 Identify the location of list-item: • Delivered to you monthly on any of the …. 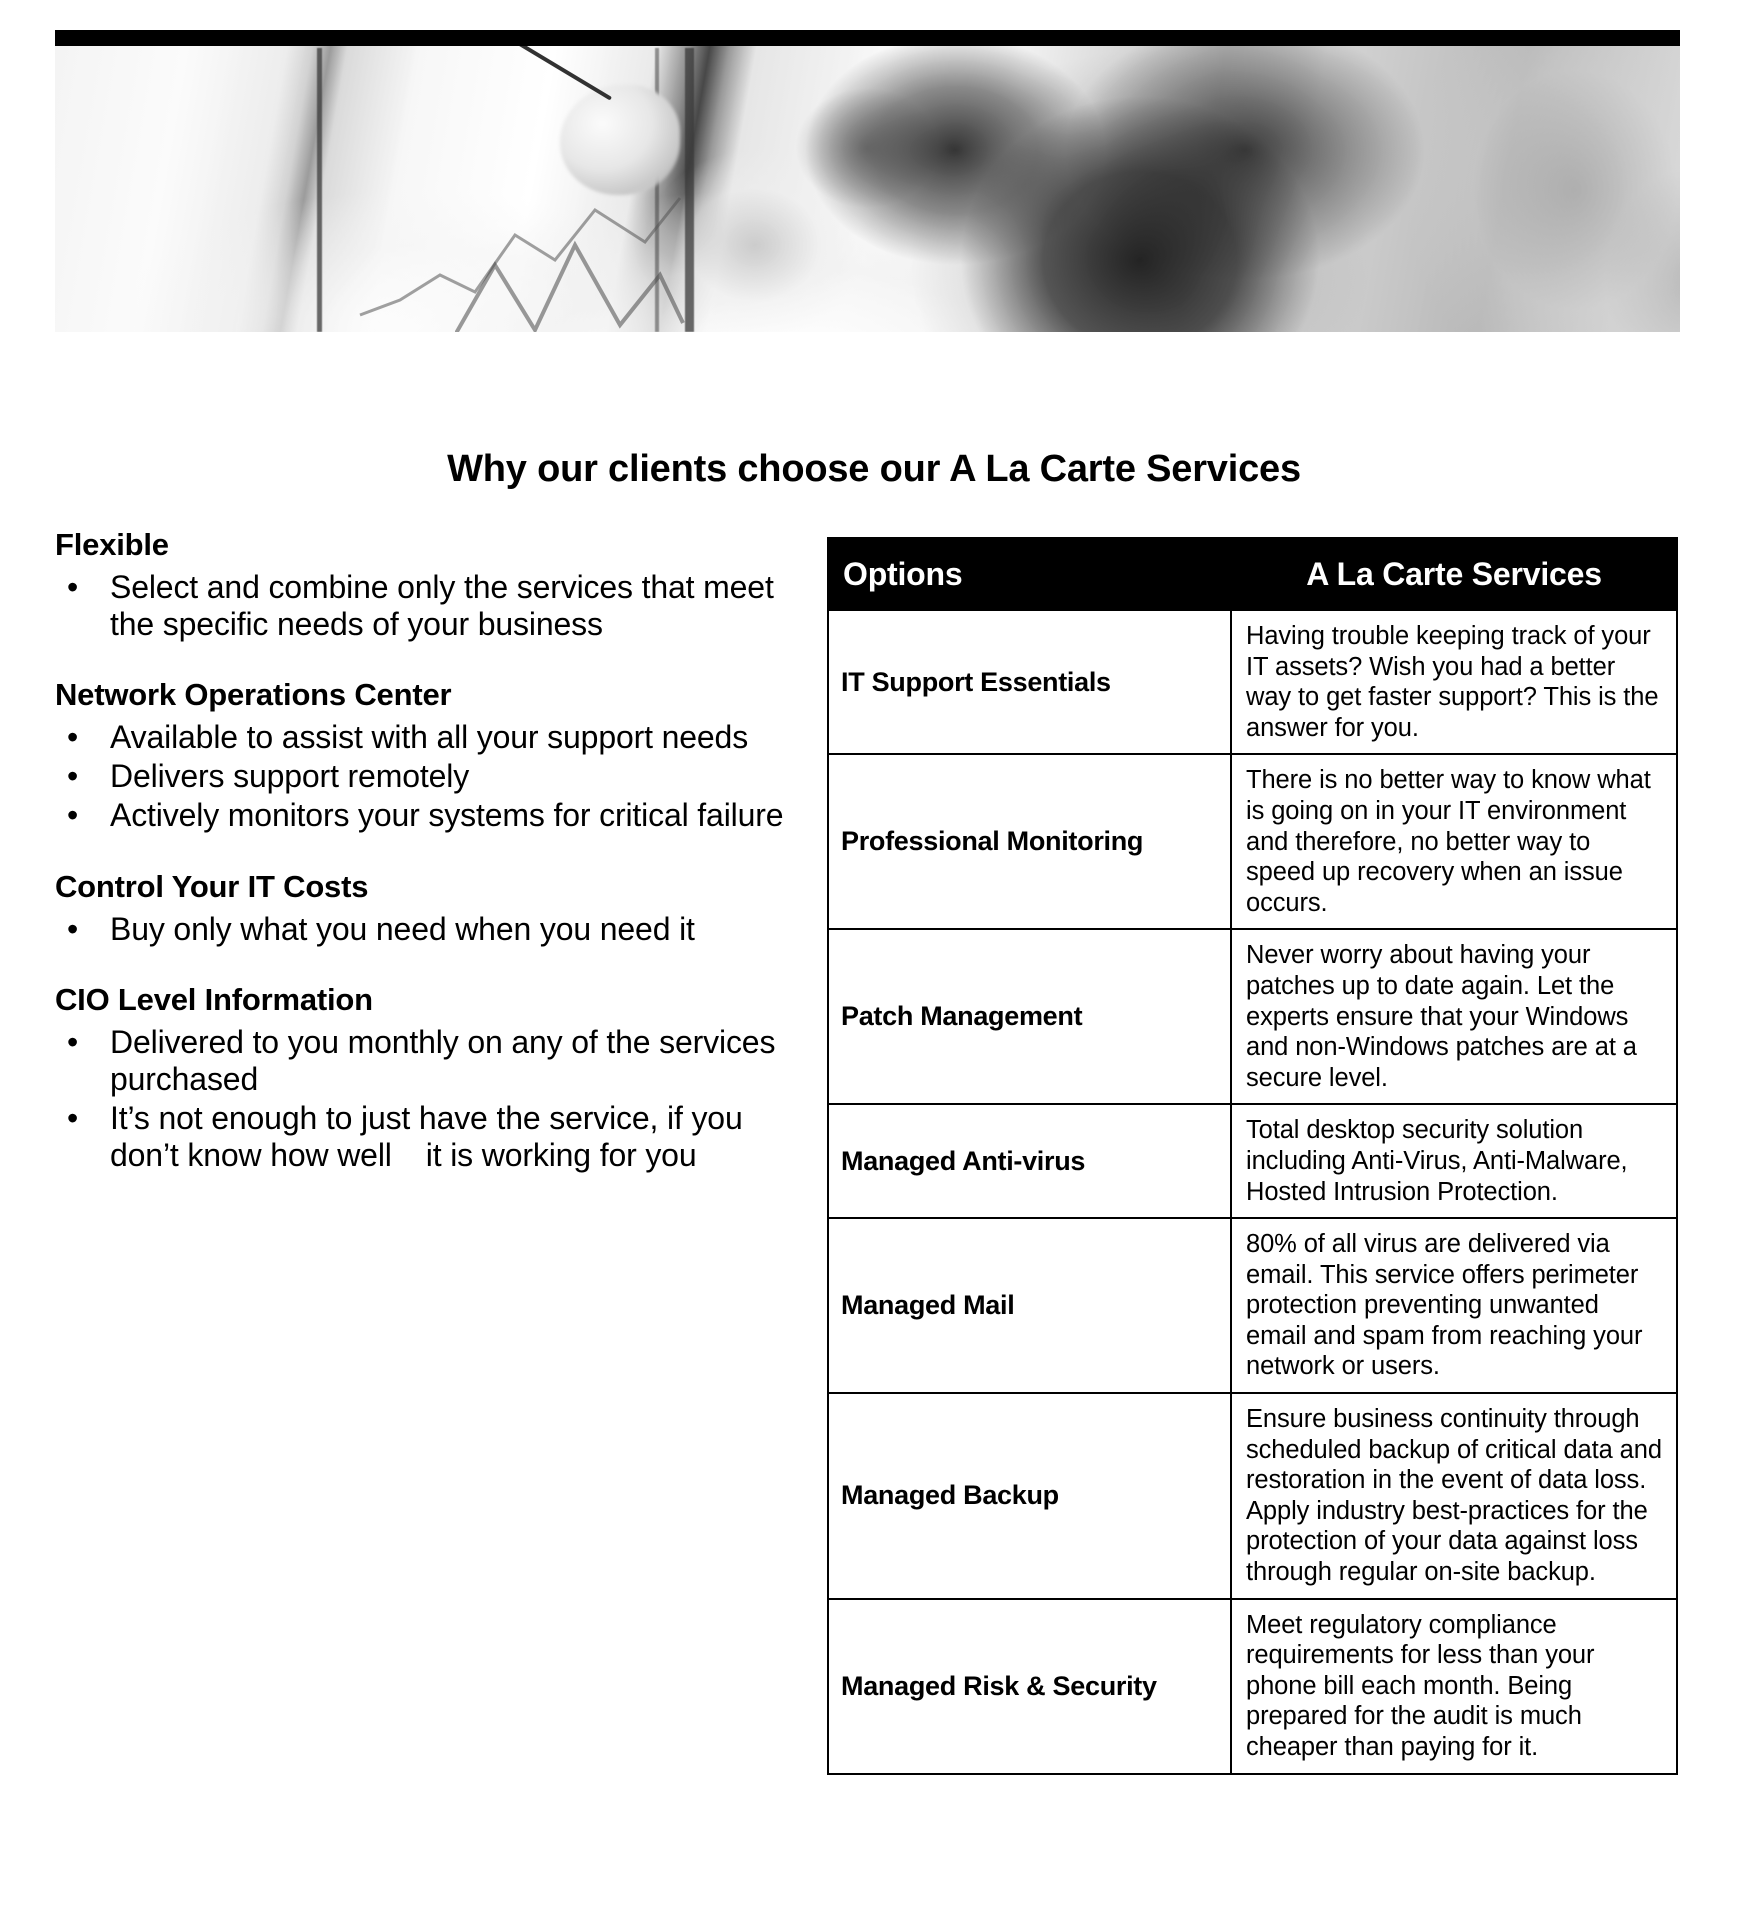
(427, 1061).